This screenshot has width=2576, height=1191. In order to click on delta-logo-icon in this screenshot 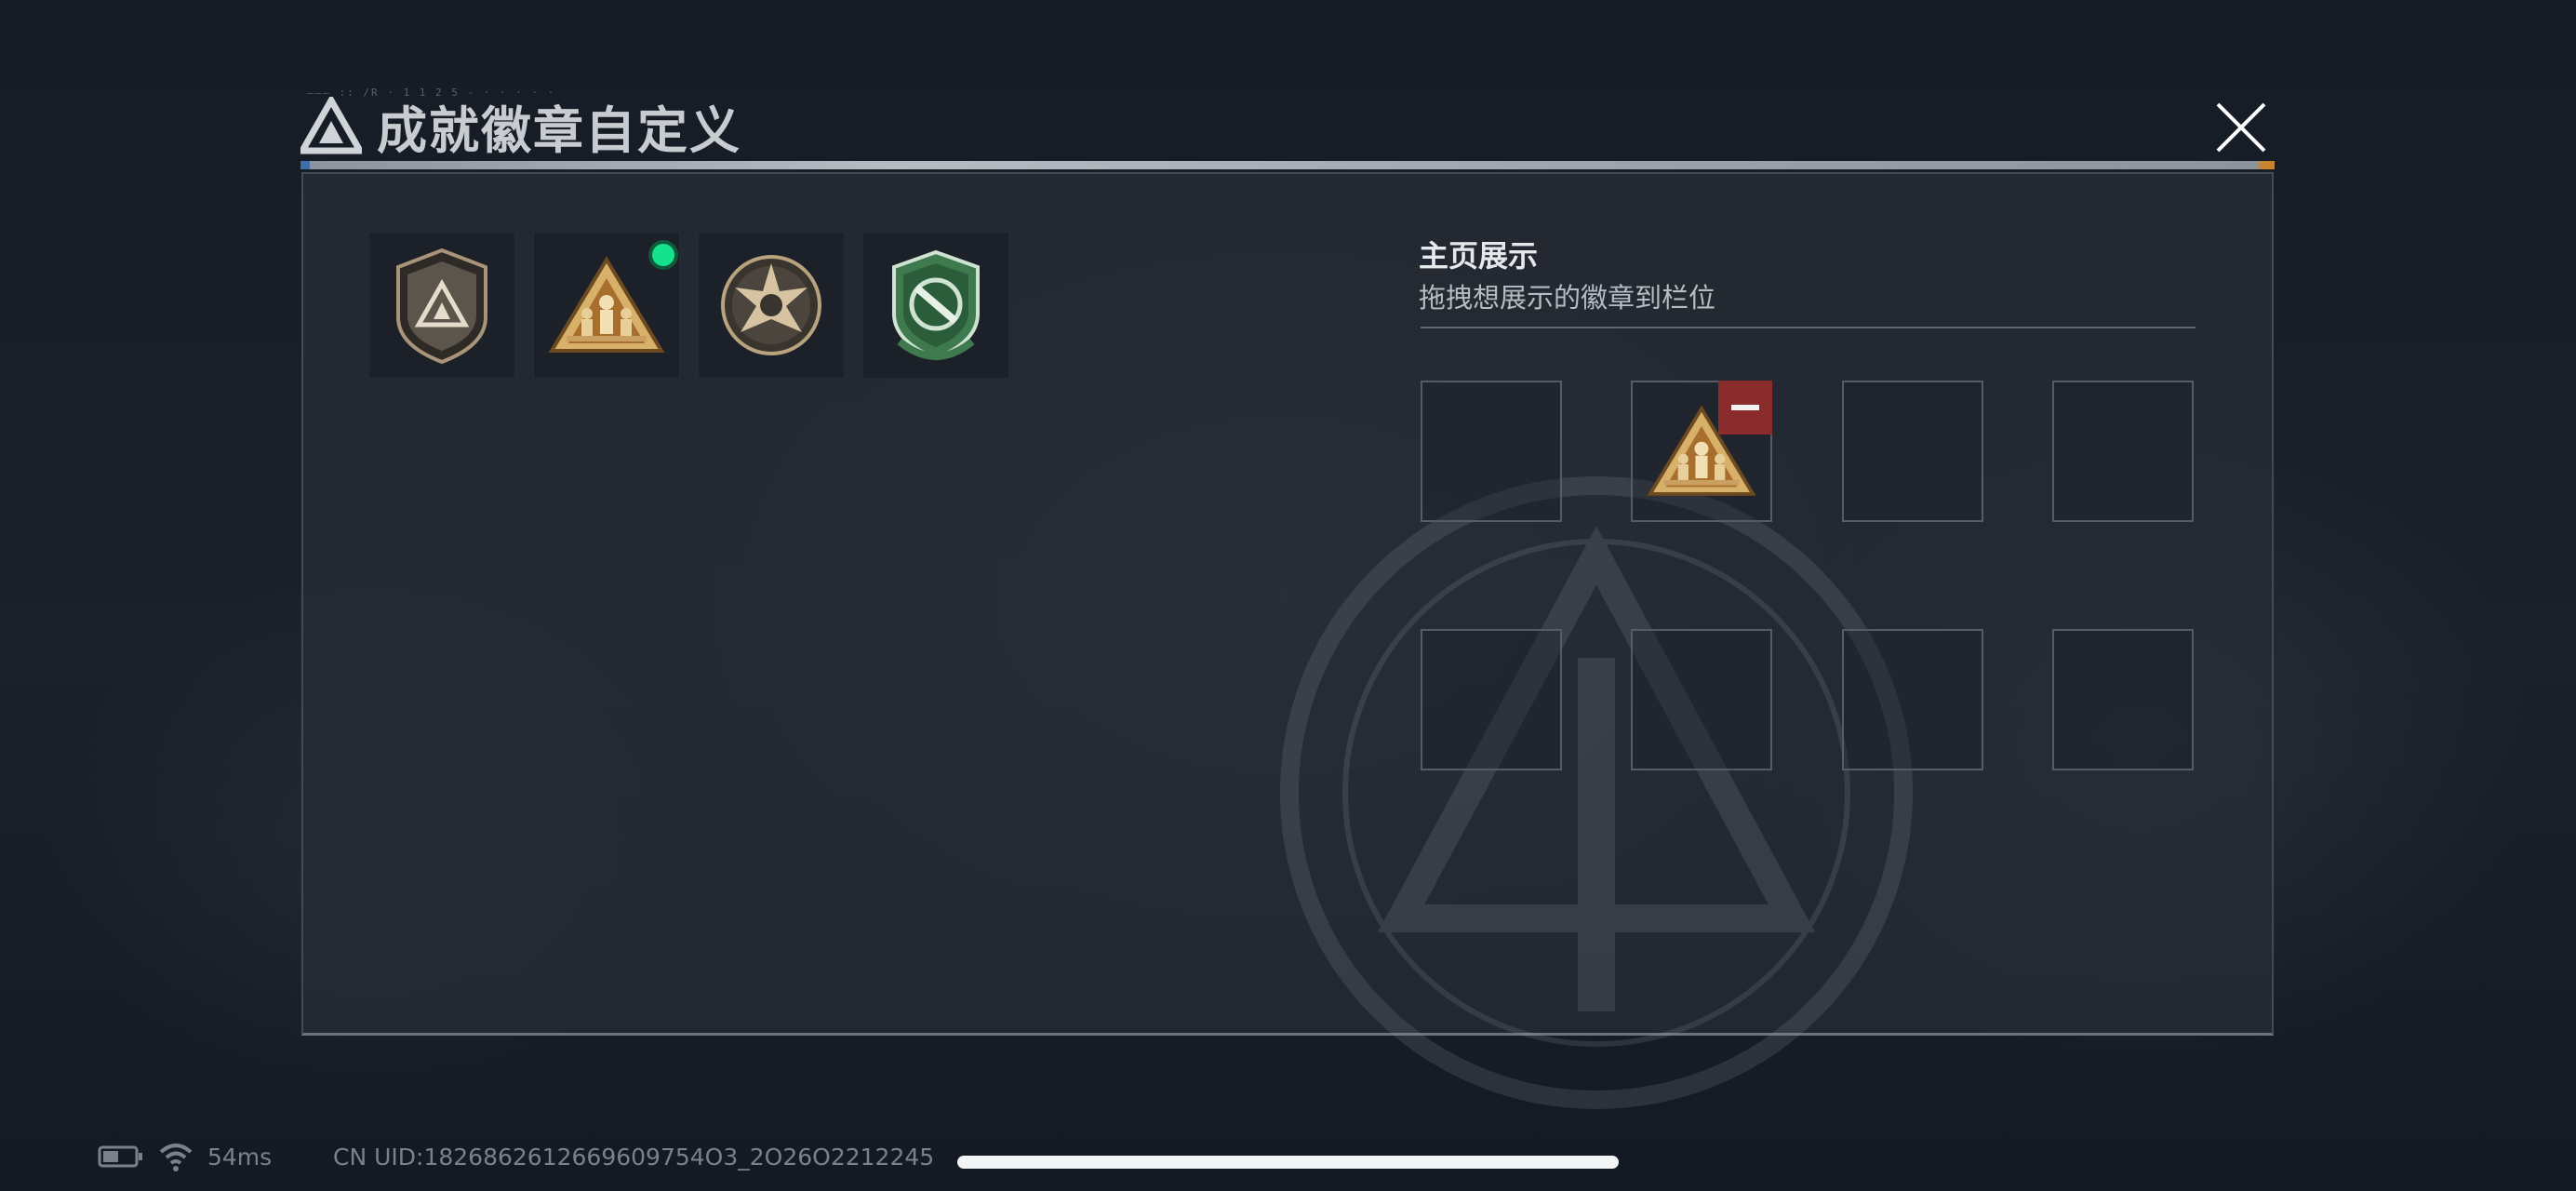, I will do `click(331, 125)`.